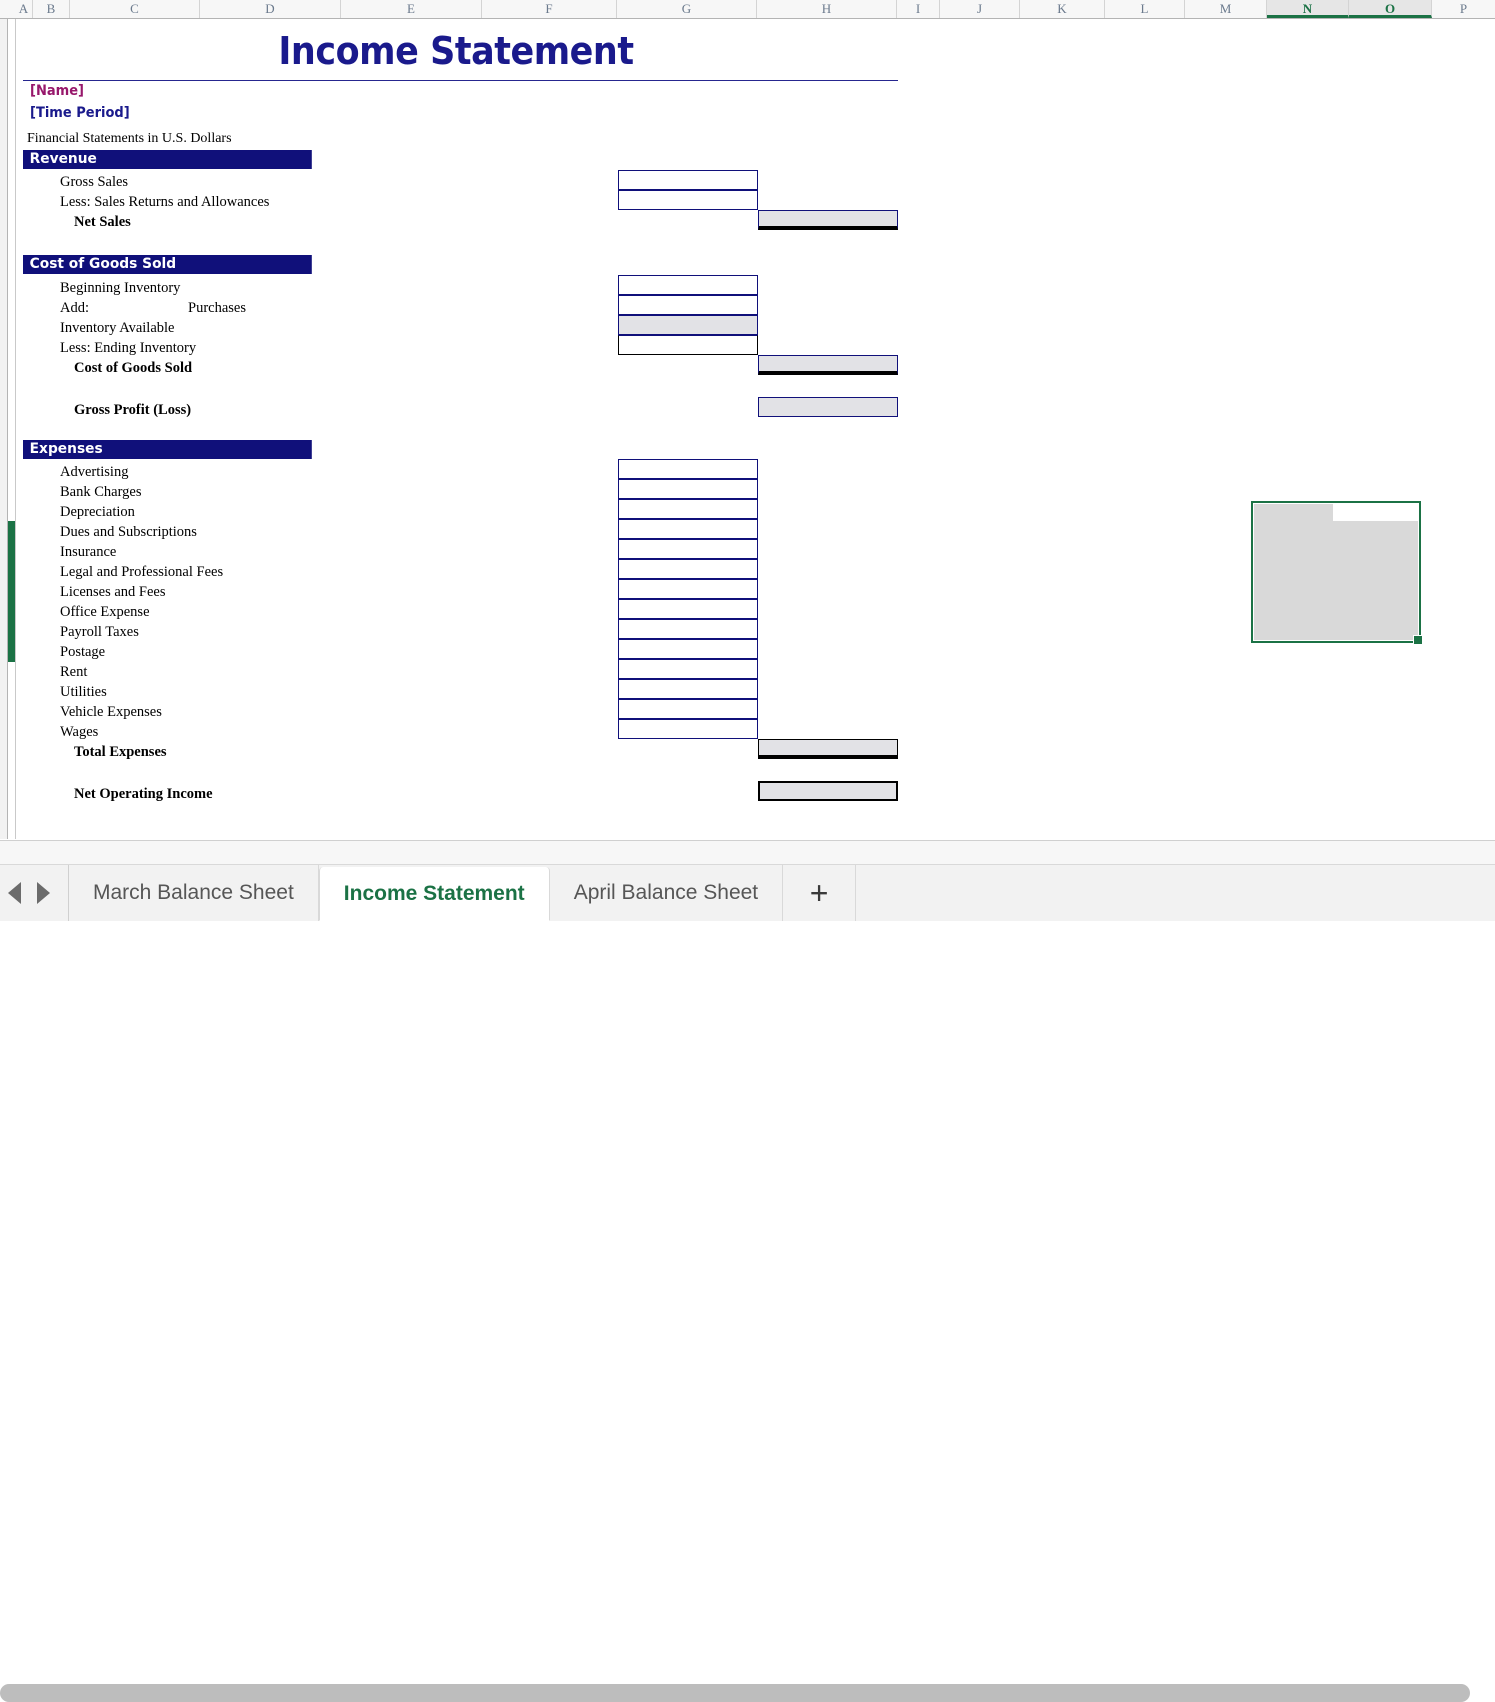  I want to click on section-header-revenue: Revenue, so click(167, 159).